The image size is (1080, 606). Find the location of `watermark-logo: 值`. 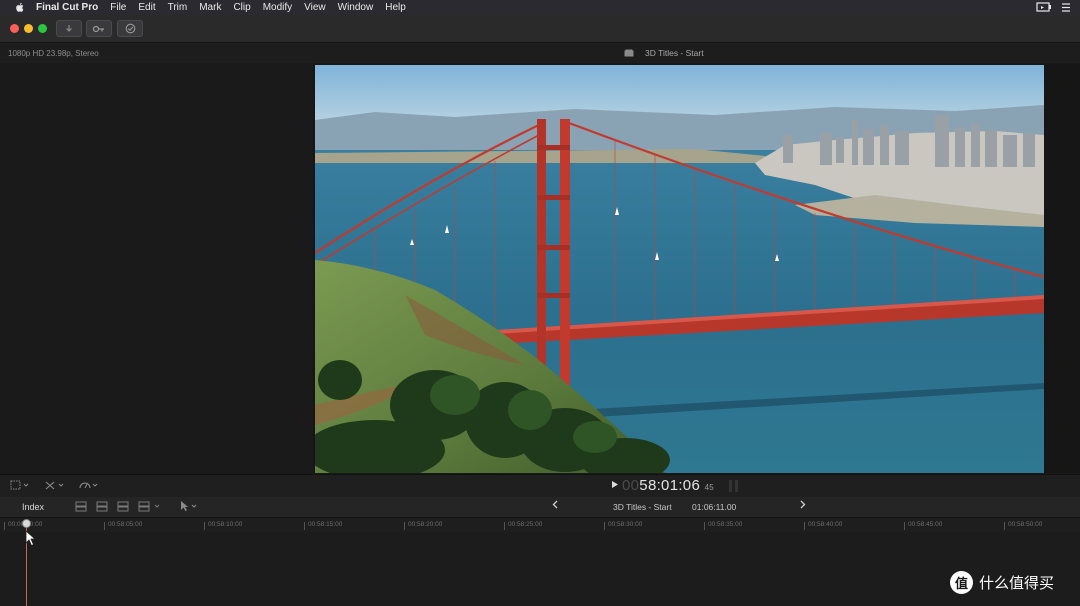

watermark-logo: 值 is located at coordinates (961, 582).